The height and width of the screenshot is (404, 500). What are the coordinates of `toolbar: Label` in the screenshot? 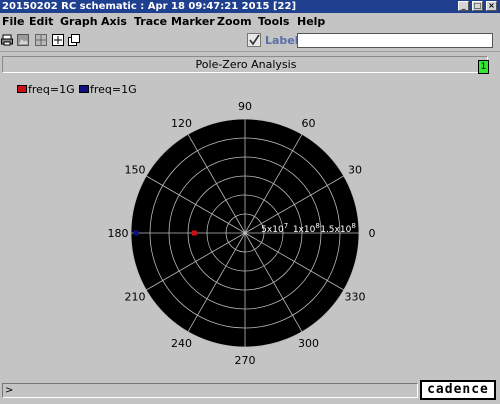 It's located at (250, 41).